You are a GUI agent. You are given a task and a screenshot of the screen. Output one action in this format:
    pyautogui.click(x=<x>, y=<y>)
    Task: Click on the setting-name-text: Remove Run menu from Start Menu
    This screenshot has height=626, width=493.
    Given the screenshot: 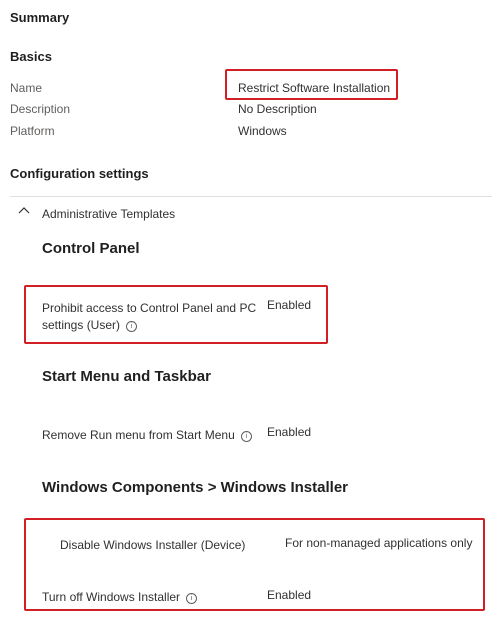 What is the action you would take?
    pyautogui.click(x=138, y=435)
    